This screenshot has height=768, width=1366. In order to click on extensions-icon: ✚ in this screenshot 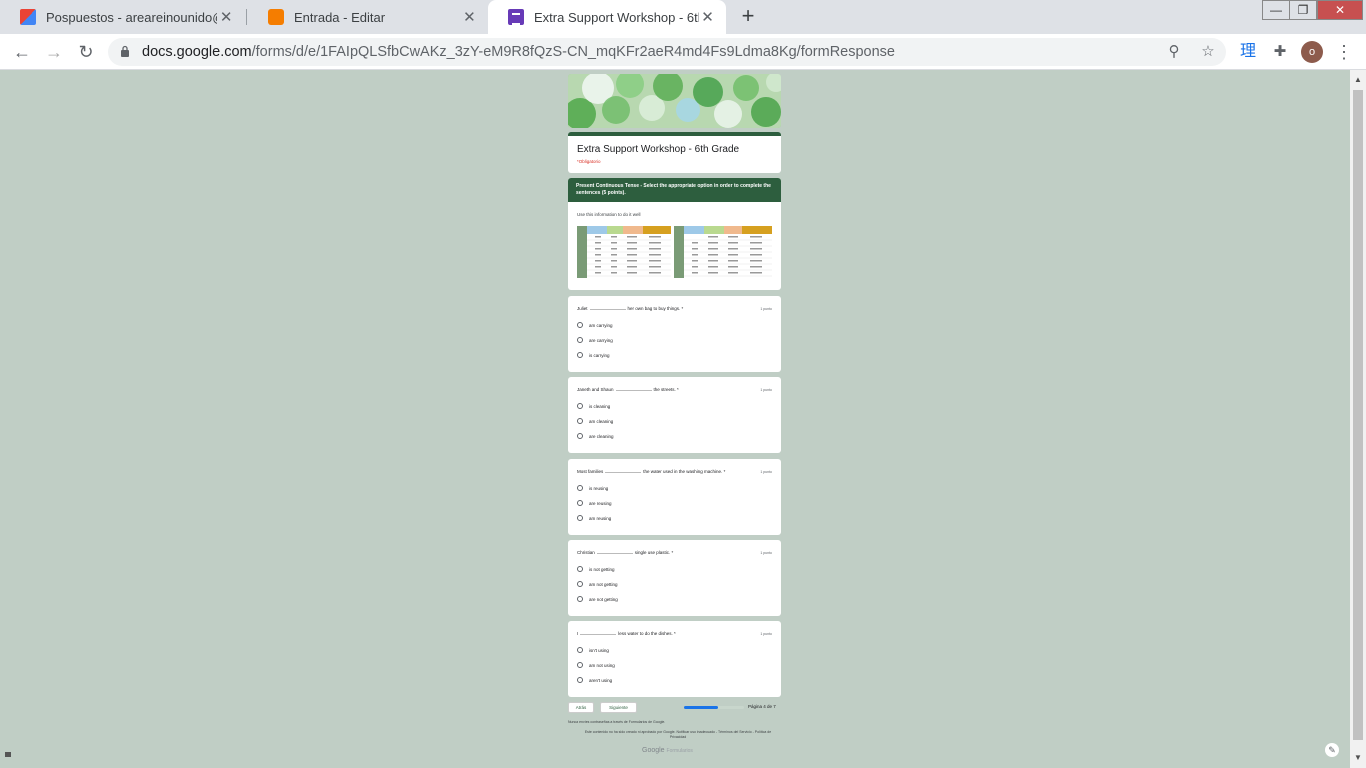, I will do `click(1280, 52)`.